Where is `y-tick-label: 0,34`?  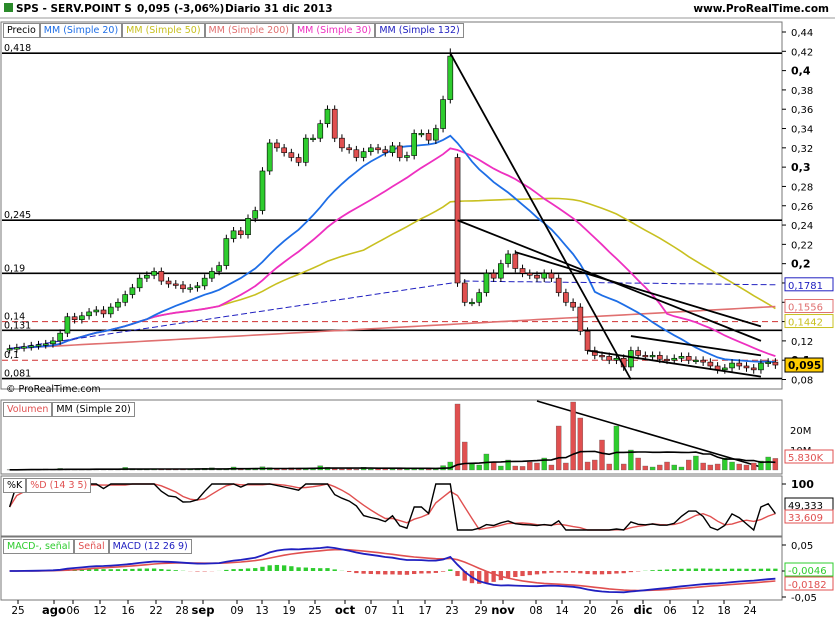
y-tick-label: 0,34 is located at coordinates (802, 130).